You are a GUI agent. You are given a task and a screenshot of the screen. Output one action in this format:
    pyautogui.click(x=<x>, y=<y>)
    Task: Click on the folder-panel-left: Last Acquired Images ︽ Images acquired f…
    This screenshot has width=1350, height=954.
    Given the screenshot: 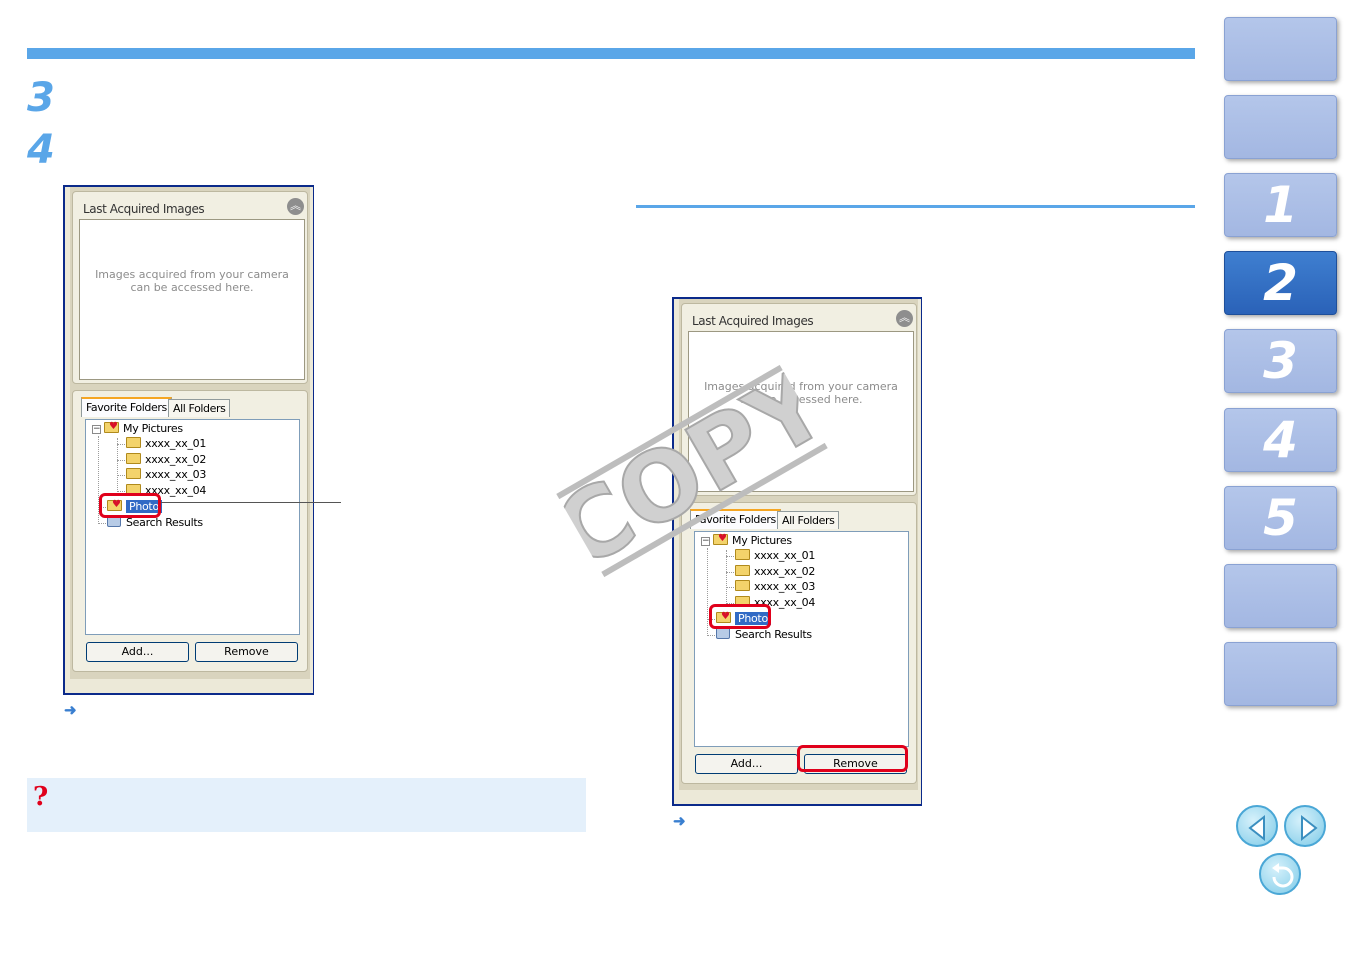 What is the action you would take?
    pyautogui.click(x=188, y=440)
    